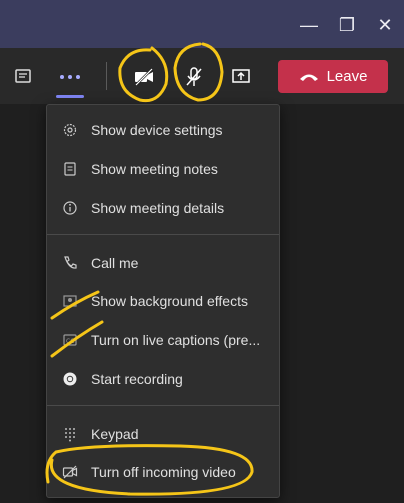 The width and height of the screenshot is (404, 503). I want to click on captions-icon: CC, so click(70, 340).